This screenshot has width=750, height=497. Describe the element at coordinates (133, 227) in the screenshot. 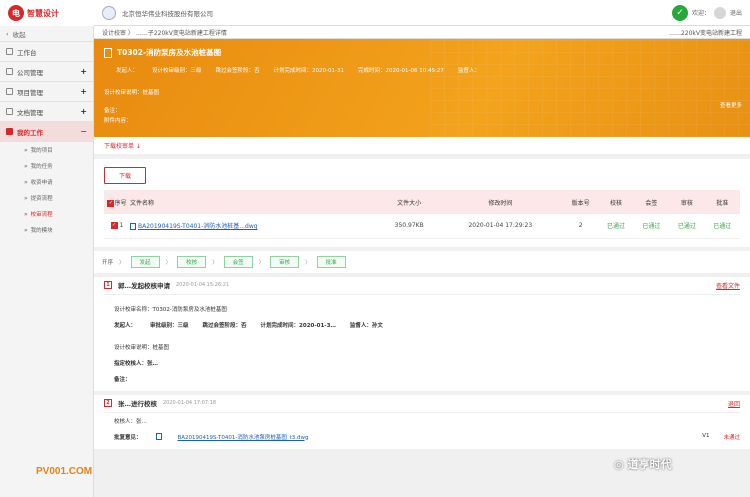

I see `file-icon` at that location.